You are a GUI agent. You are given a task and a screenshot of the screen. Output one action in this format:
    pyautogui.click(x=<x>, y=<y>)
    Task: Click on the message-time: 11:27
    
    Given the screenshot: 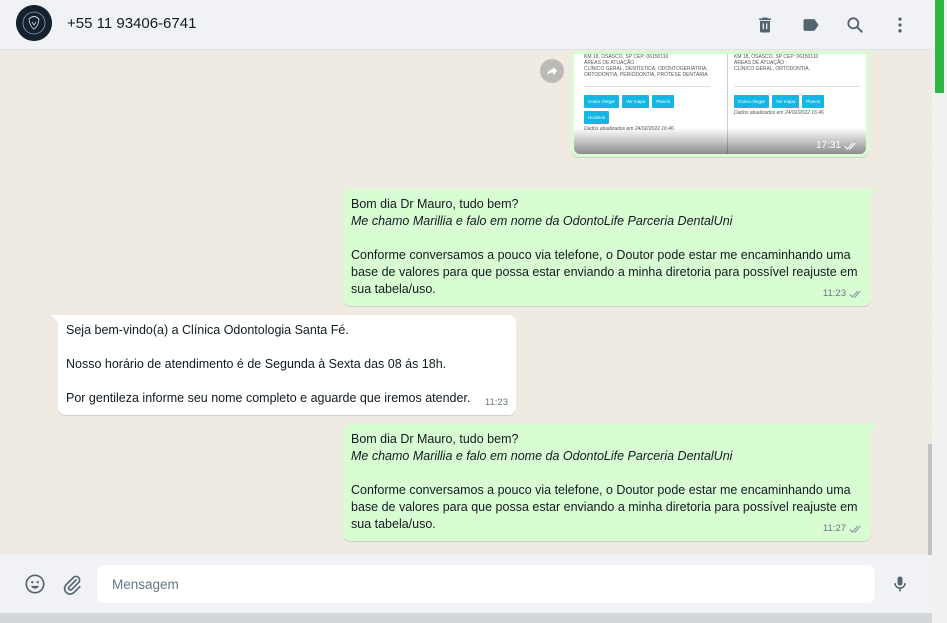 What is the action you would take?
    pyautogui.click(x=834, y=528)
    